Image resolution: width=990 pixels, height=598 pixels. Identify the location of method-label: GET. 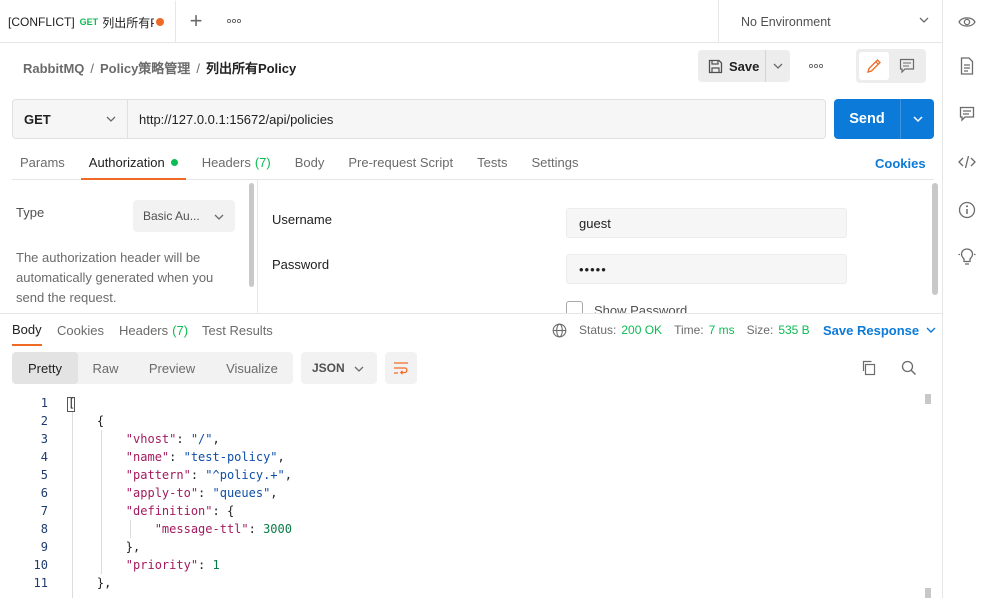
(37, 119).